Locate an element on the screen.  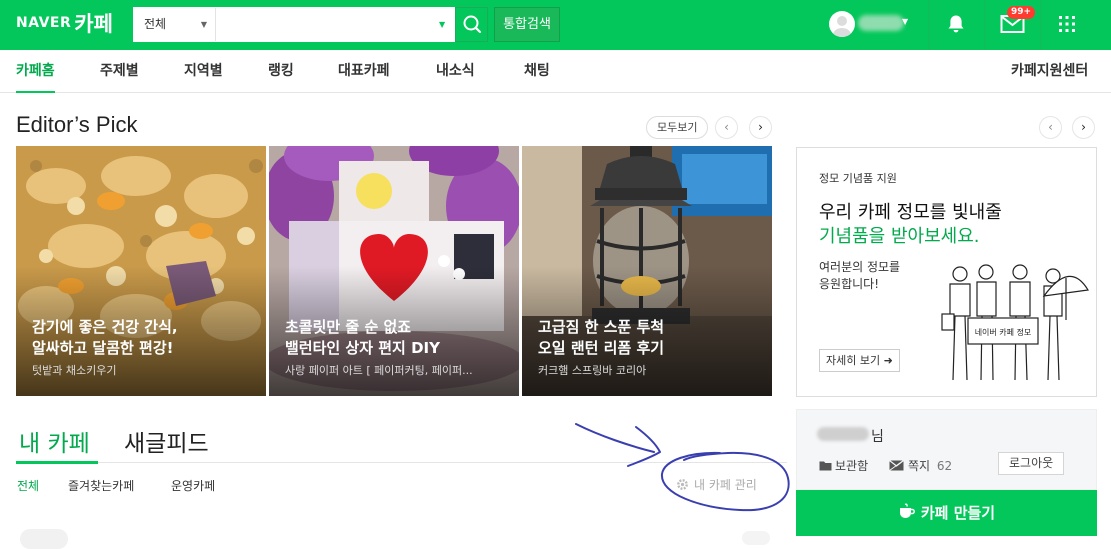
card-cafe-name: 커크햄 스프링바 코리아 is located at coordinates (592, 370).